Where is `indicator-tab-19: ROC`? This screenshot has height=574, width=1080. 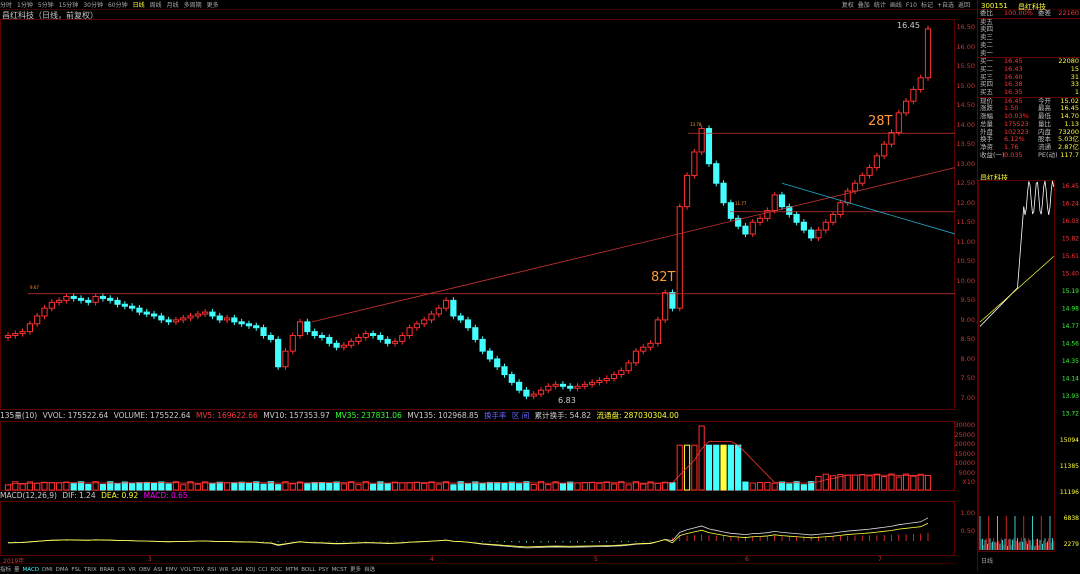 indicator-tab-19: ROC is located at coordinates (276, 570).